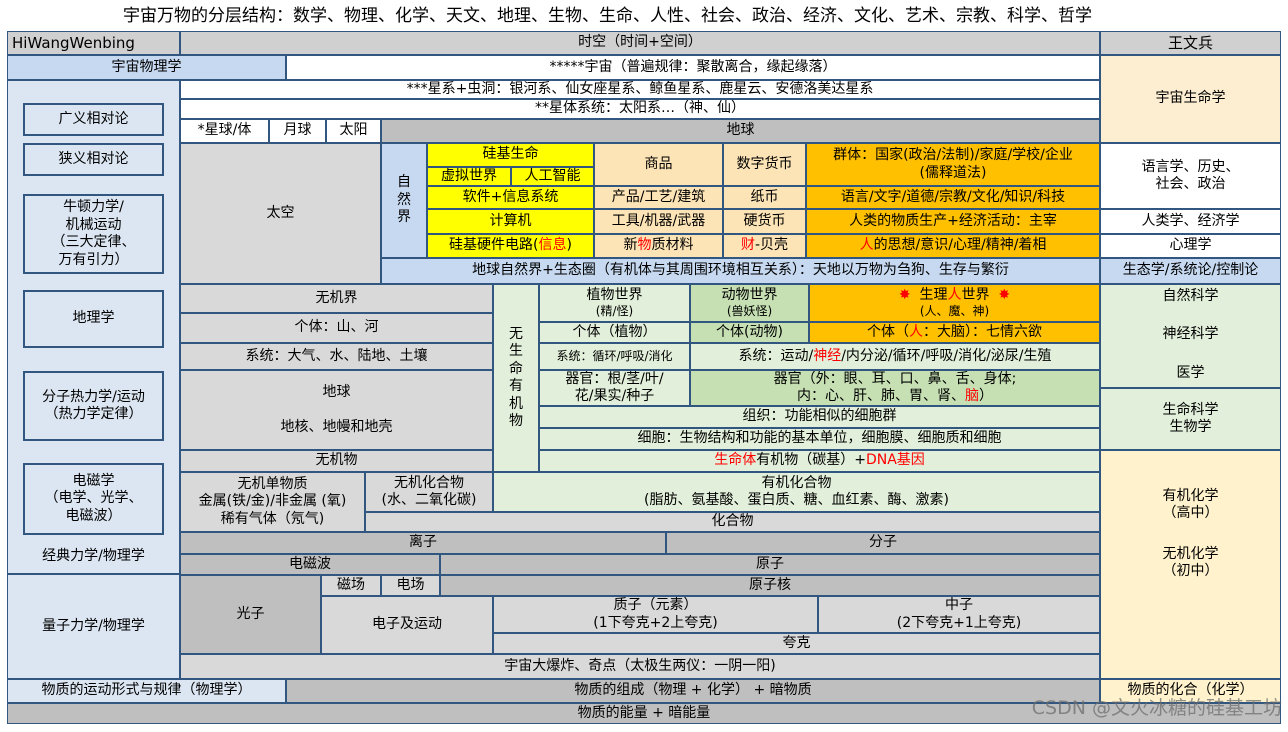 This screenshot has width=1288, height=732. What do you see at coordinates (640, 89) in the screenshot?
I see `galaxies: ***星系+虫洞：银河系、仙女座星系、鲸鱼星系、鹿星云、安德洛美达星系` at bounding box center [640, 89].